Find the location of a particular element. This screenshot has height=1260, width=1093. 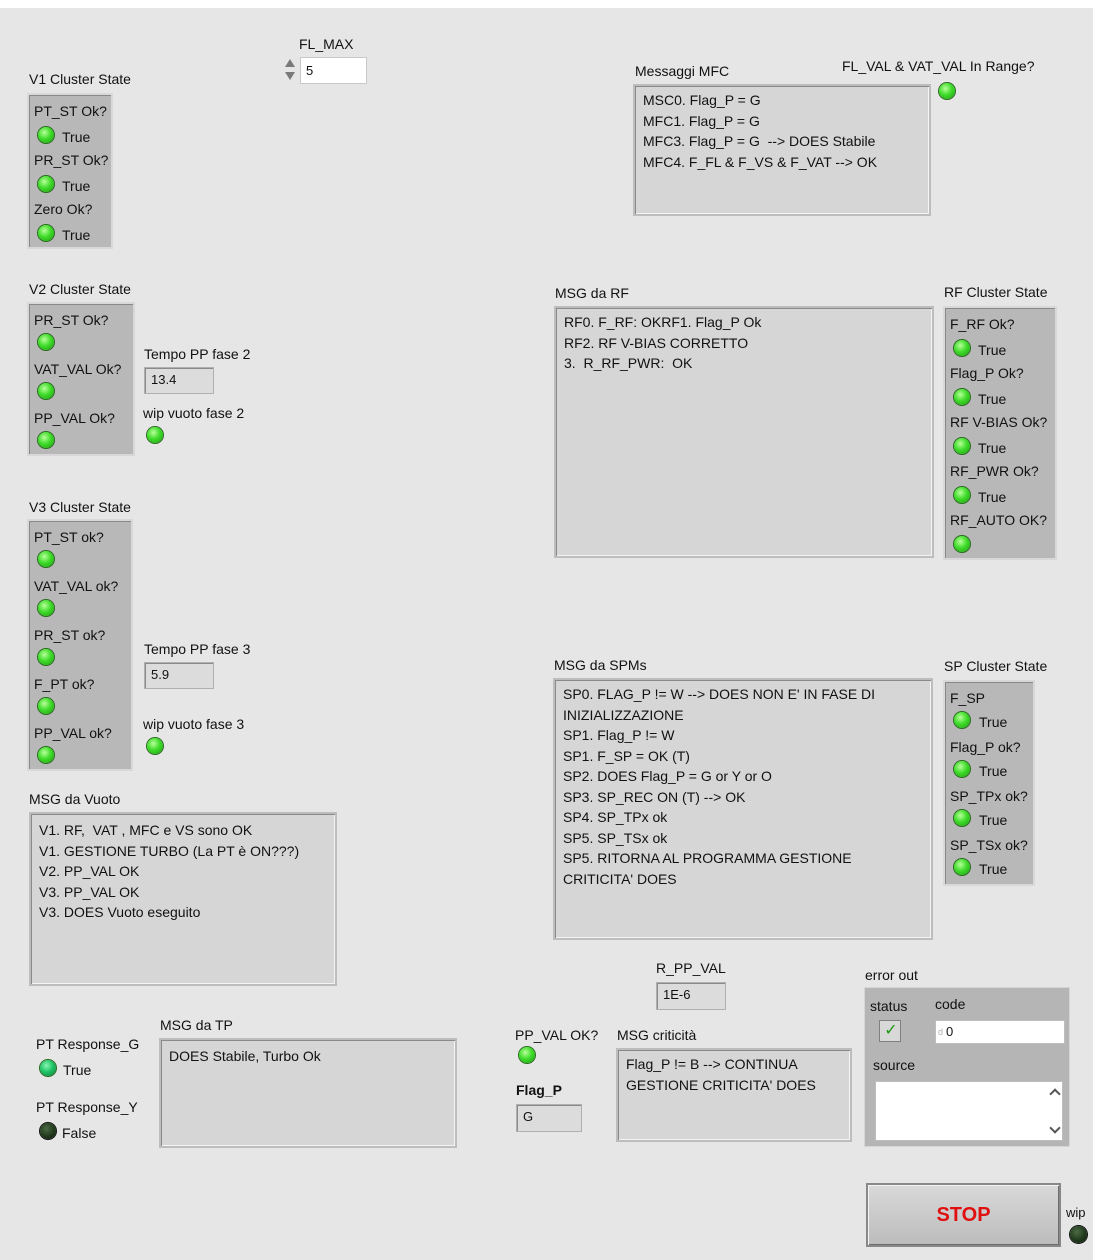

decrement-arrow-icon is located at coordinates (290, 76).